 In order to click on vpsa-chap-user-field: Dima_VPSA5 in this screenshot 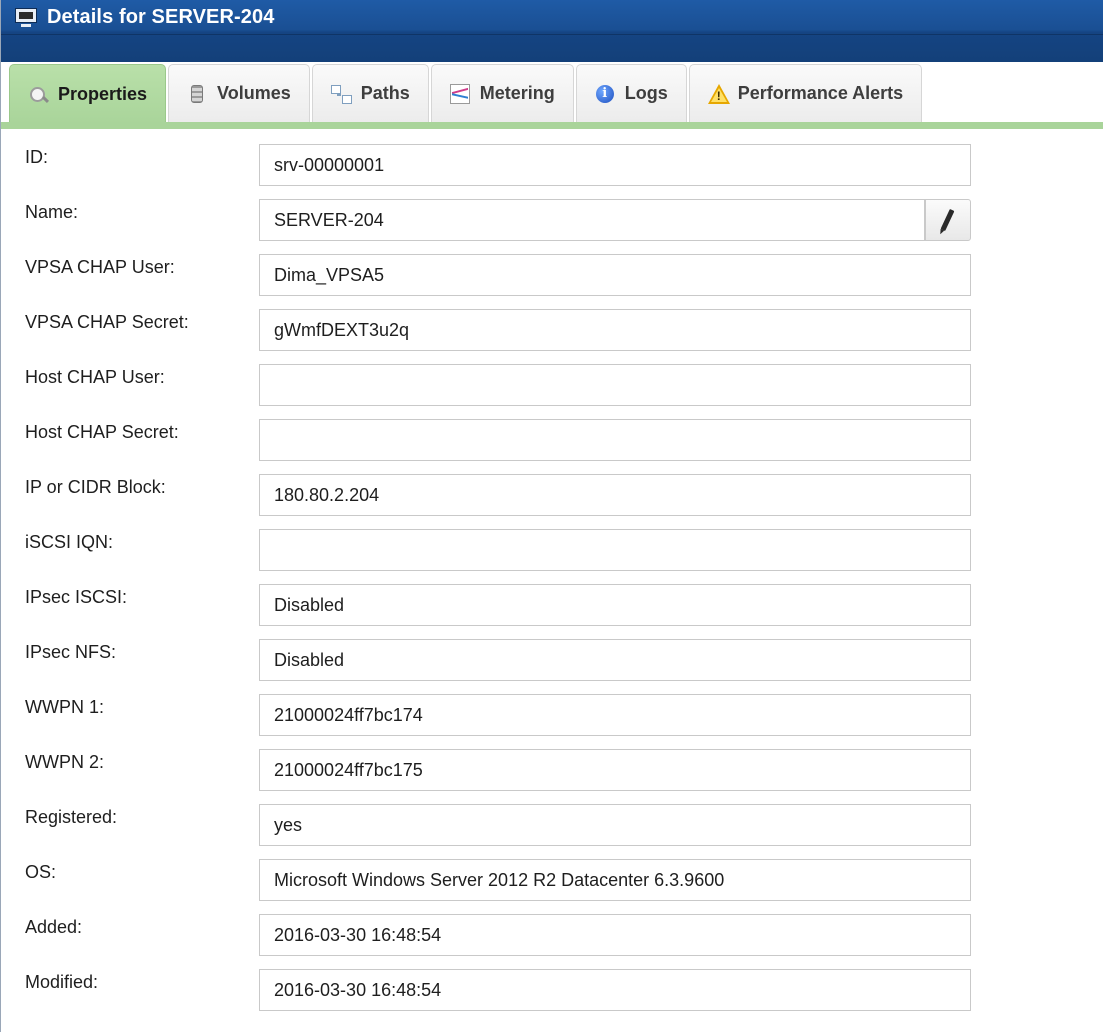, I will do `click(615, 275)`.